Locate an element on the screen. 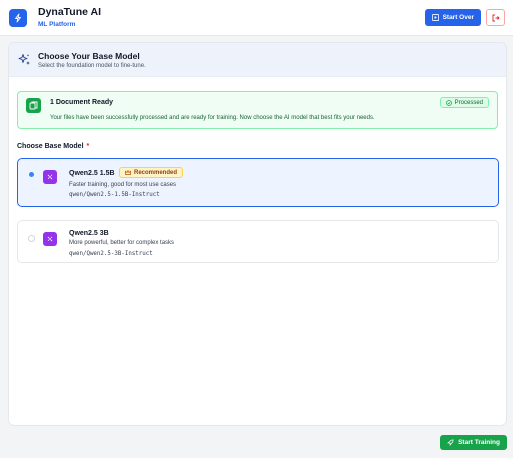 This screenshot has height=458, width=513. start-over-label: Start Over is located at coordinates (458, 17).